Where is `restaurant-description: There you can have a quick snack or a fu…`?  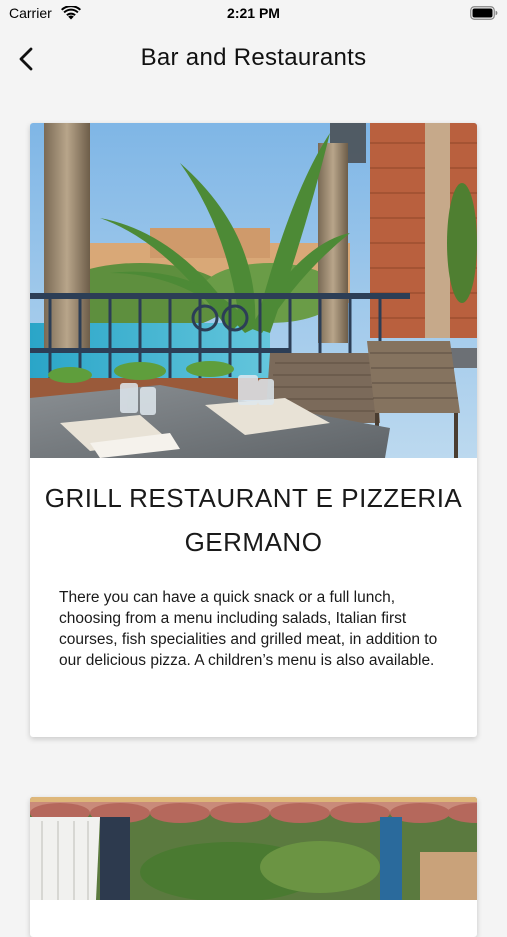
restaurant-description: There you can have a quick snack or a fu… is located at coordinates (248, 629).